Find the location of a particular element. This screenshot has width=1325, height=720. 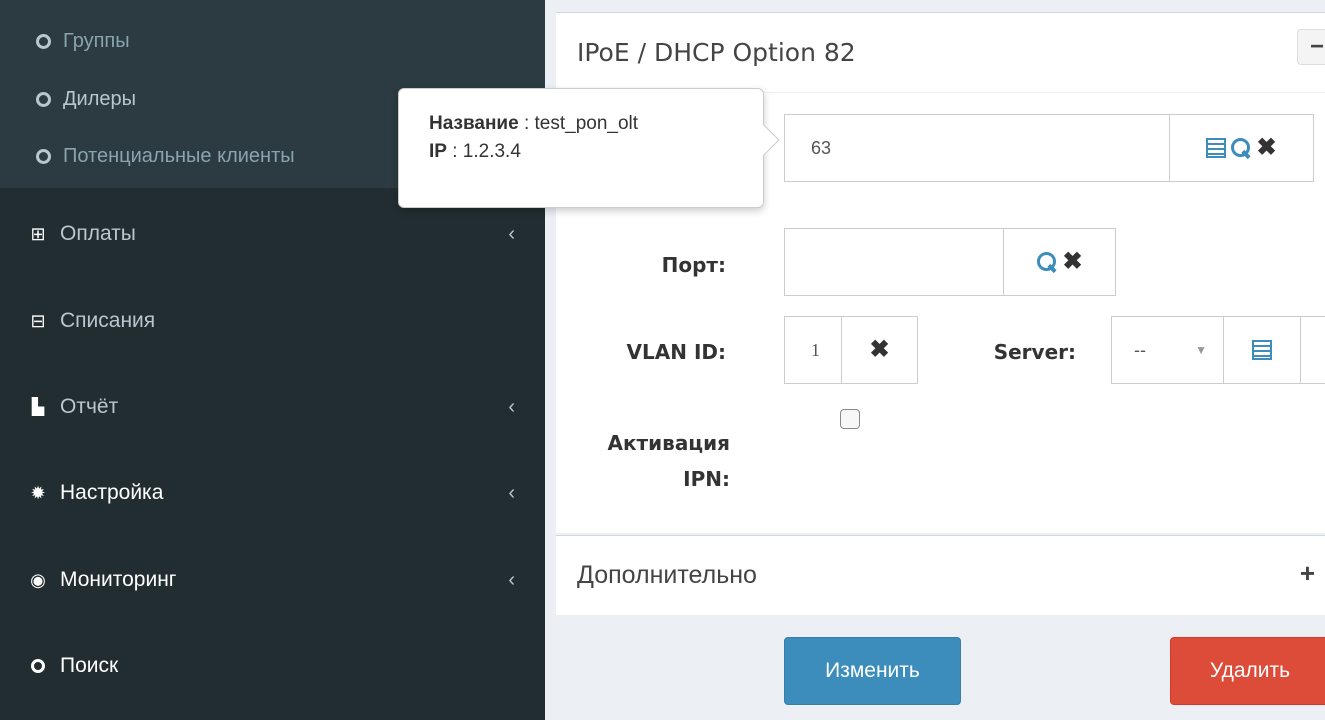

sidebar-item-label: Мониторинг is located at coordinates (118, 579).